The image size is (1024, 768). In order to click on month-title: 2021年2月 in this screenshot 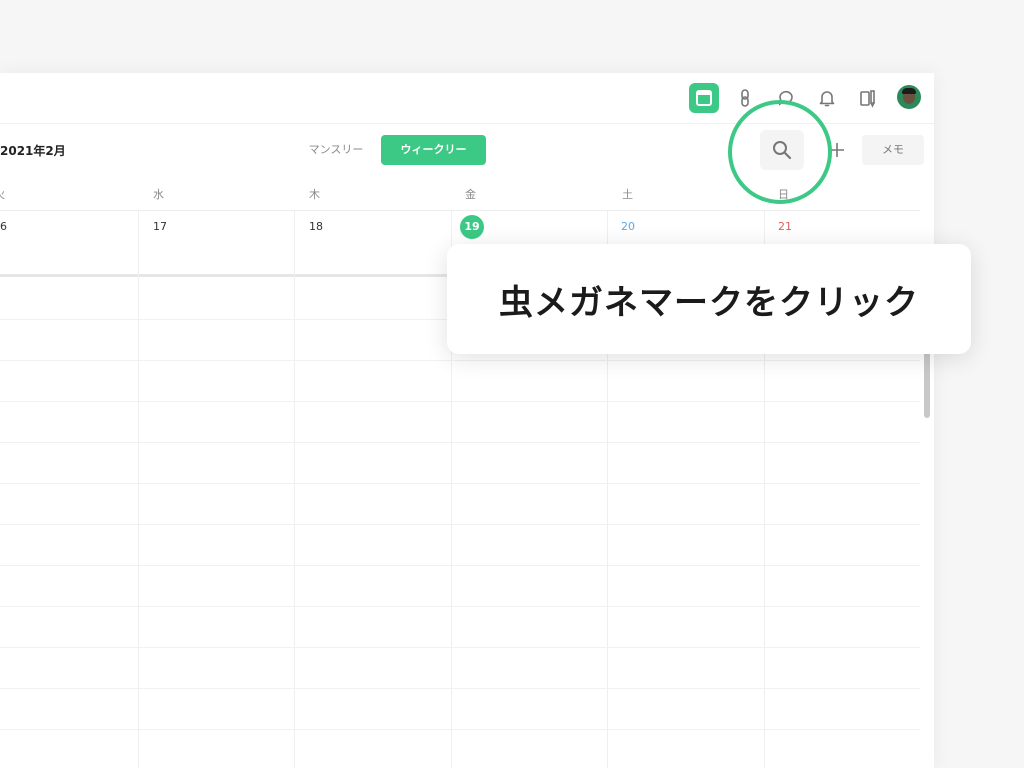, I will do `click(33, 151)`.